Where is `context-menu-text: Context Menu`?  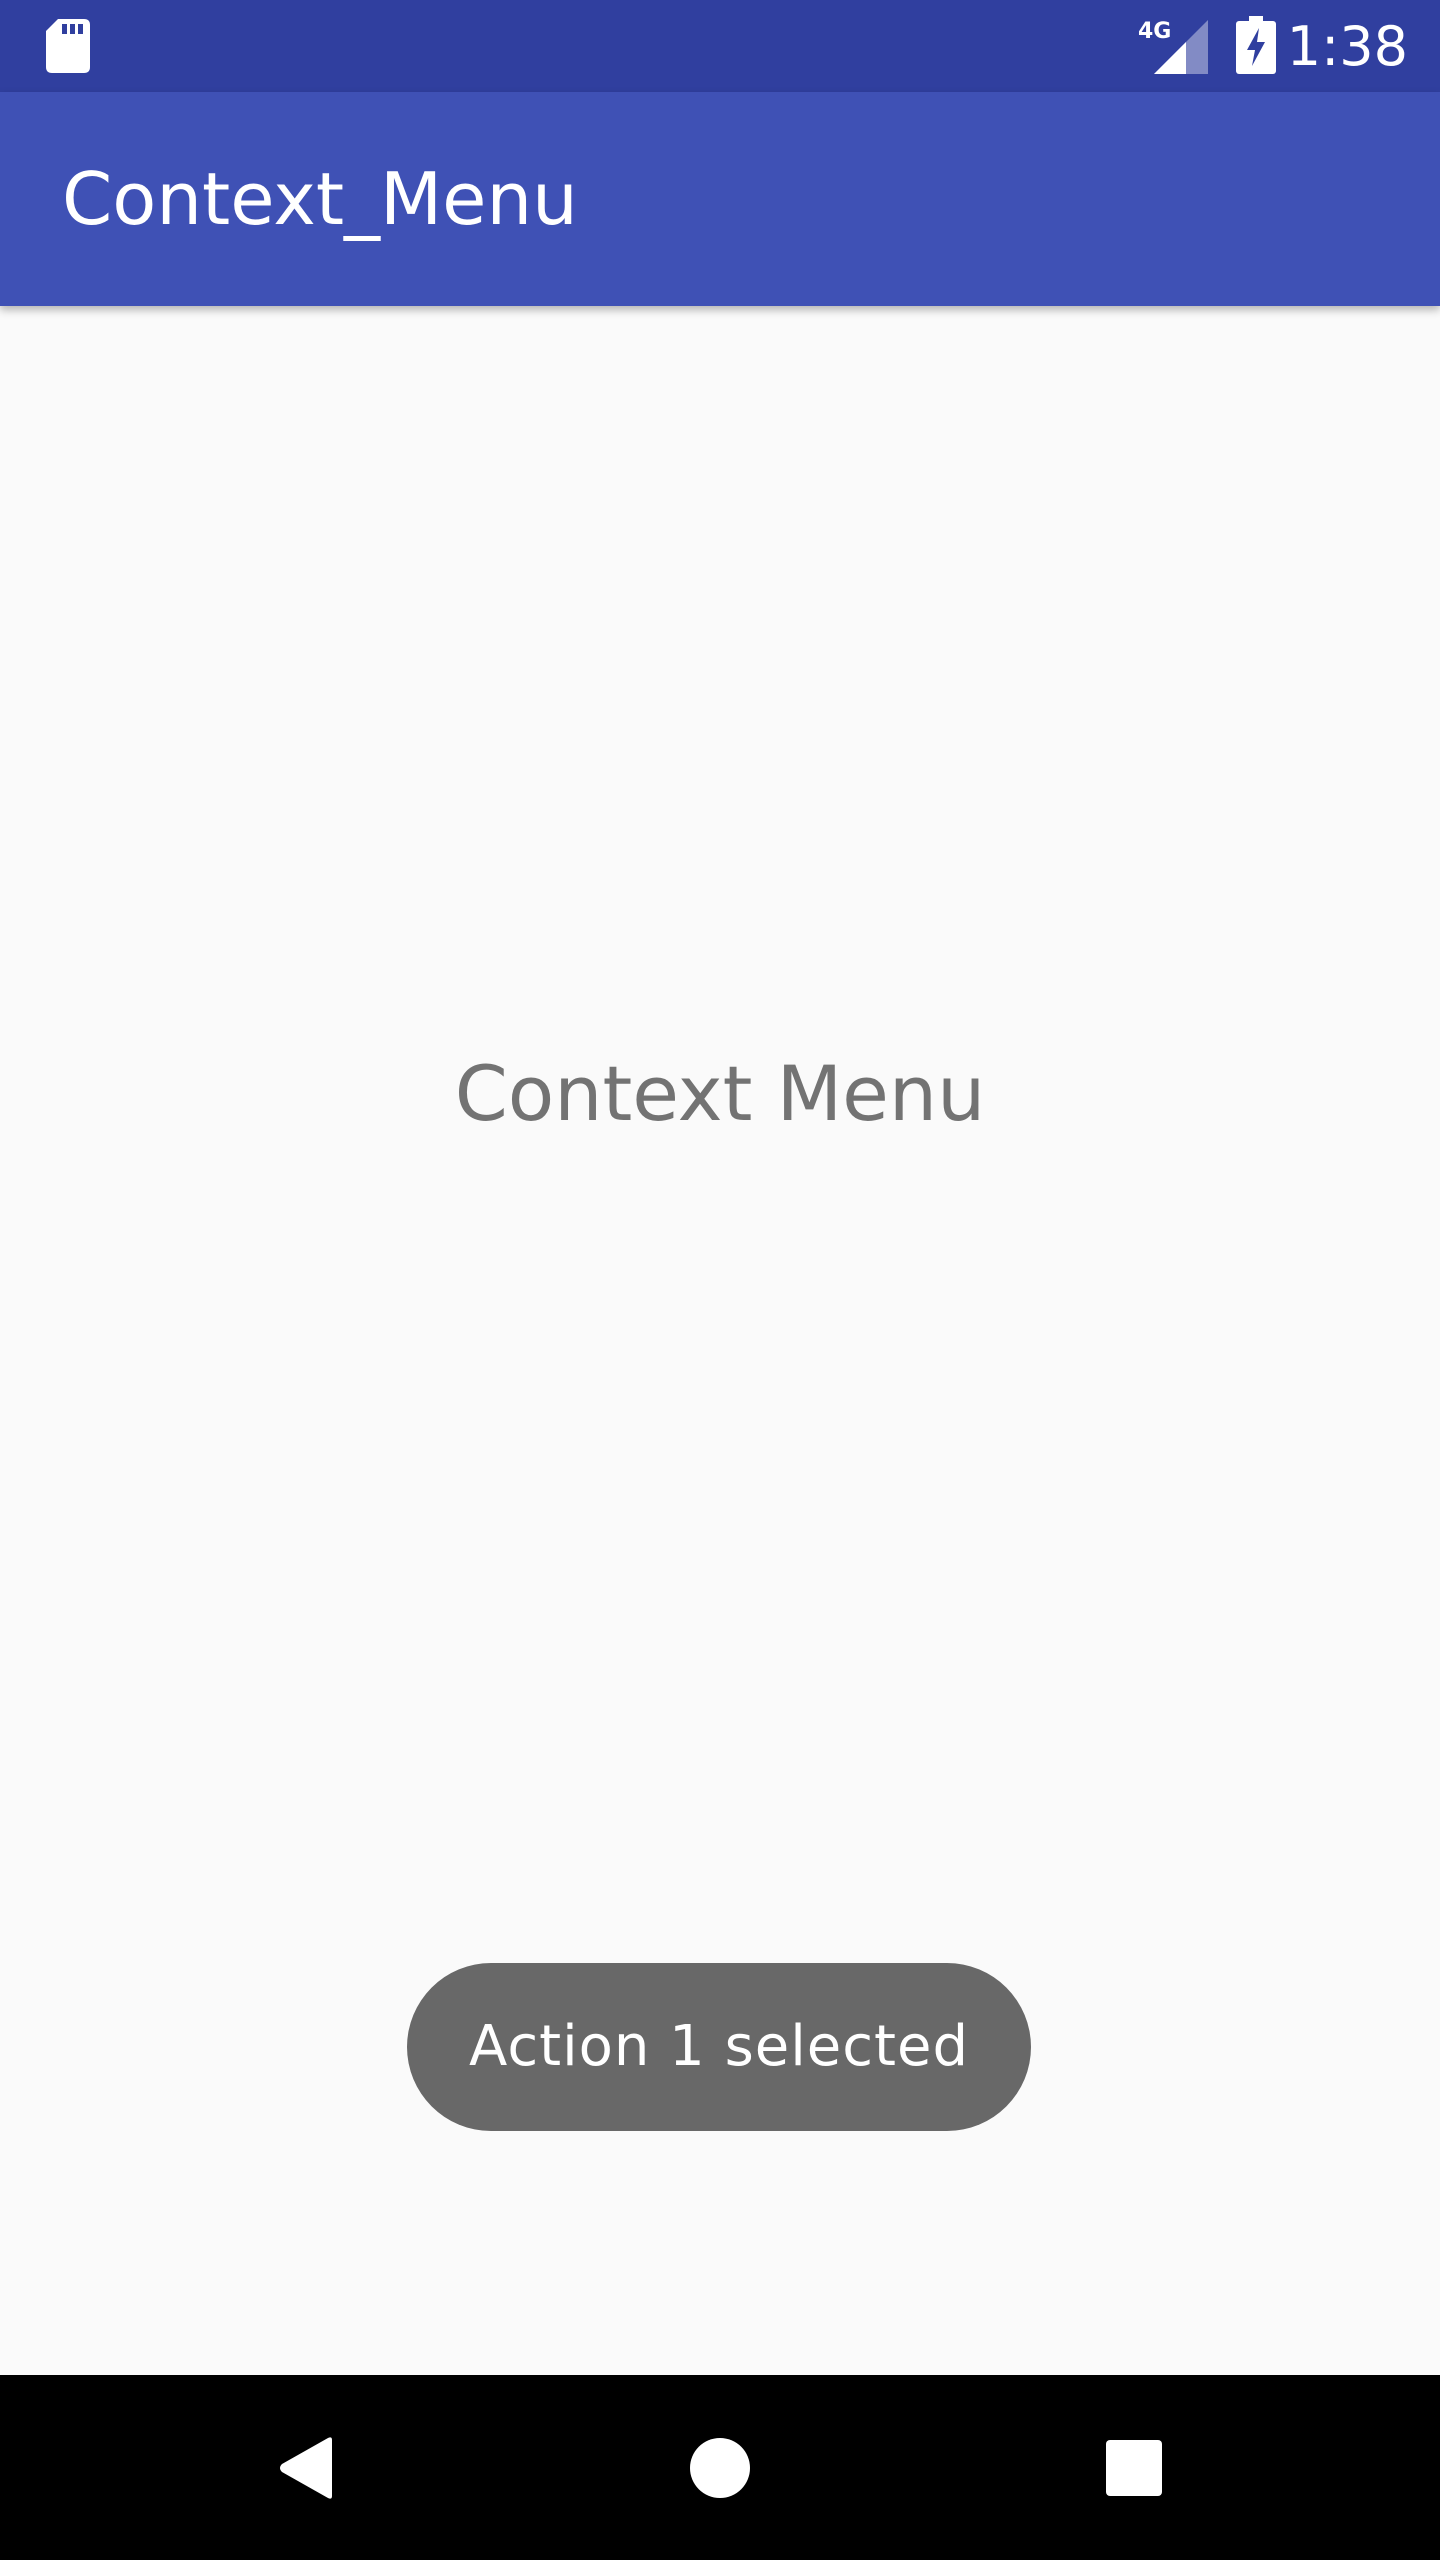
context-menu-text: Context Menu is located at coordinates (720, 1094).